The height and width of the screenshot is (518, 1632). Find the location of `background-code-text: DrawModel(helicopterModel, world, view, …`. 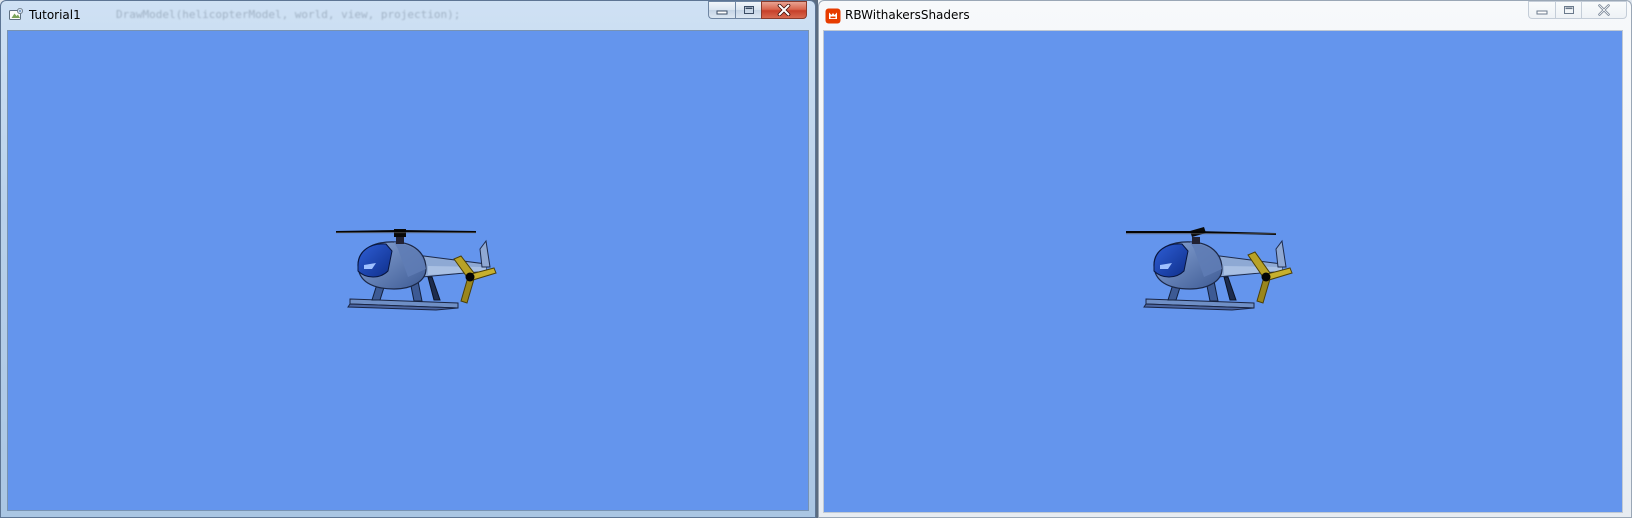

background-code-text: DrawModel(helicopterModel, world, view, … is located at coordinates (288, 14).